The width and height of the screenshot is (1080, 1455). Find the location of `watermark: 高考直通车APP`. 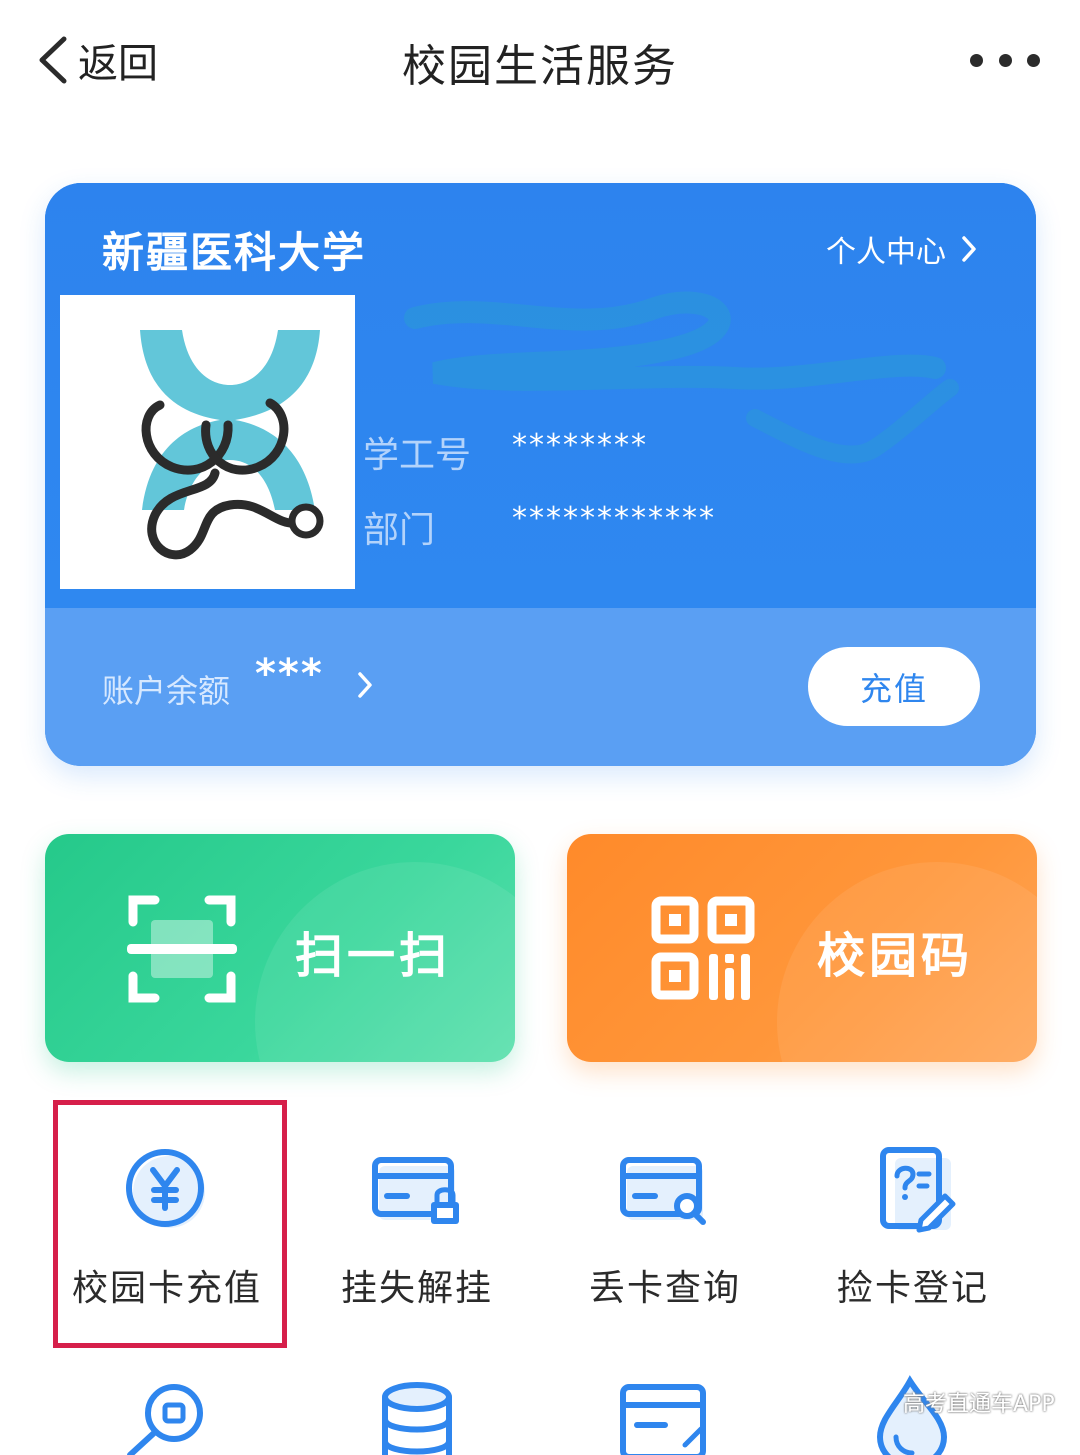

watermark: 高考直通车APP is located at coordinates (979, 1404).